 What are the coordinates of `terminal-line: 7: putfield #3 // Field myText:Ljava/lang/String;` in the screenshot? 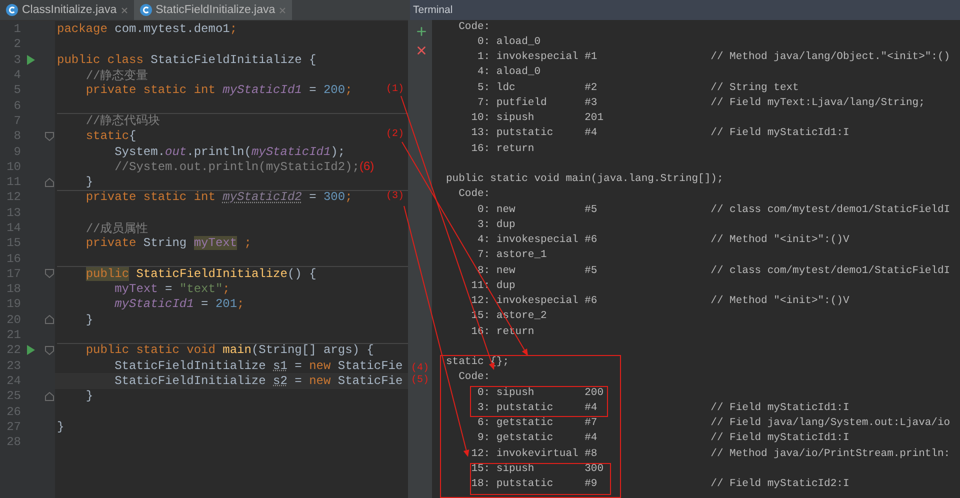 It's located at (700, 103).